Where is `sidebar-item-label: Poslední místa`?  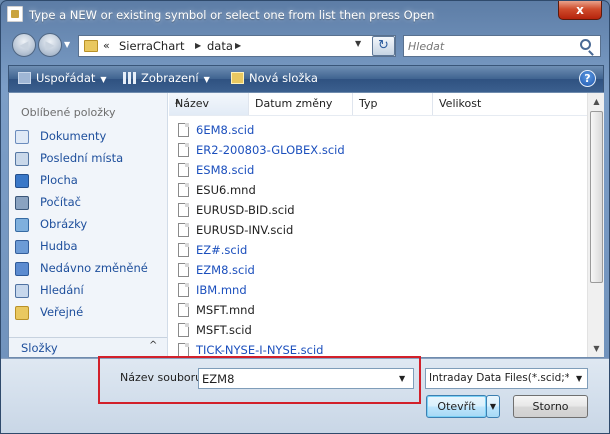
sidebar-item-label: Poslední místa is located at coordinates (82, 158).